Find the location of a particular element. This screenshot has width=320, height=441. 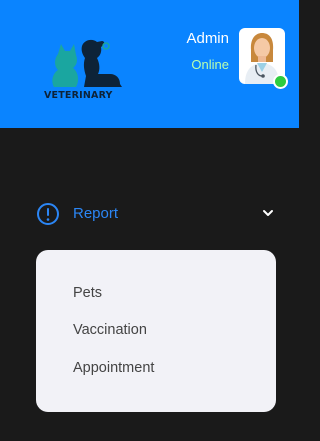

user-name: Admin is located at coordinates (207, 38).